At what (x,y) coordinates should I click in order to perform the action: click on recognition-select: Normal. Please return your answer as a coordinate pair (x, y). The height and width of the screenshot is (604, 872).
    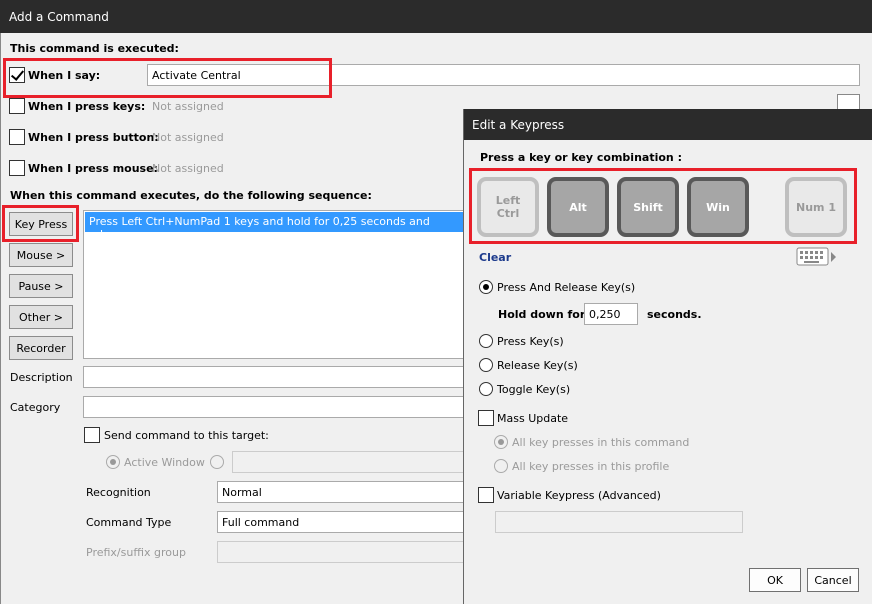
    Looking at the image, I should click on (342, 492).